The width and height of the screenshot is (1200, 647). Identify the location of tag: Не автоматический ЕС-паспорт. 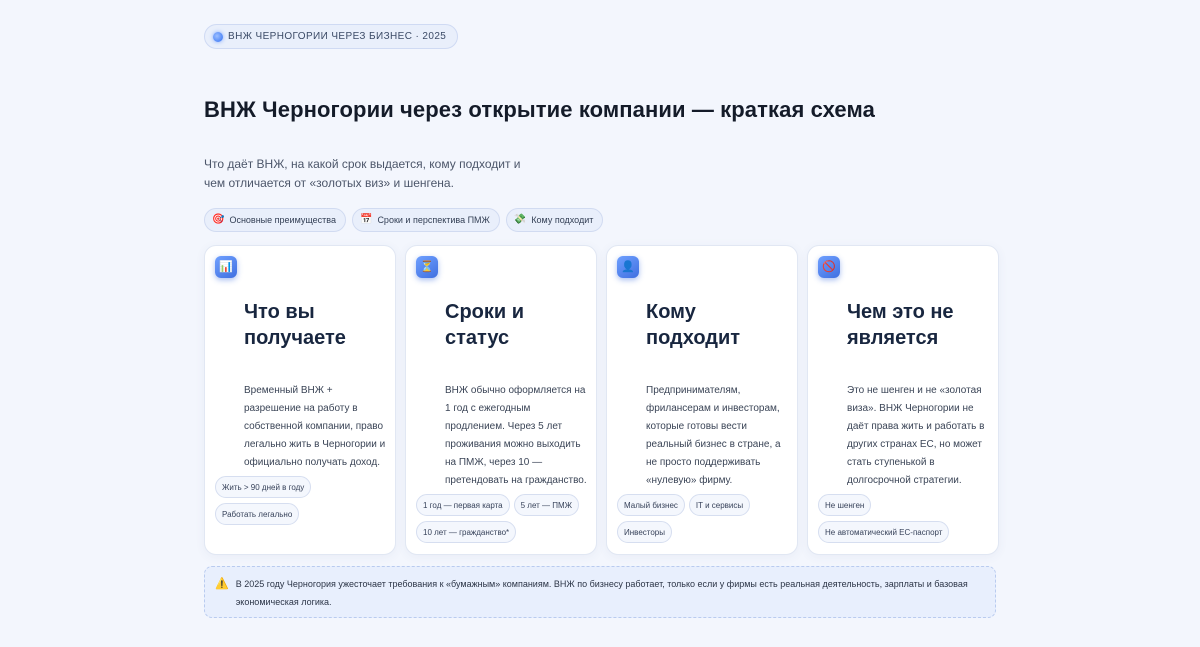
(884, 532).